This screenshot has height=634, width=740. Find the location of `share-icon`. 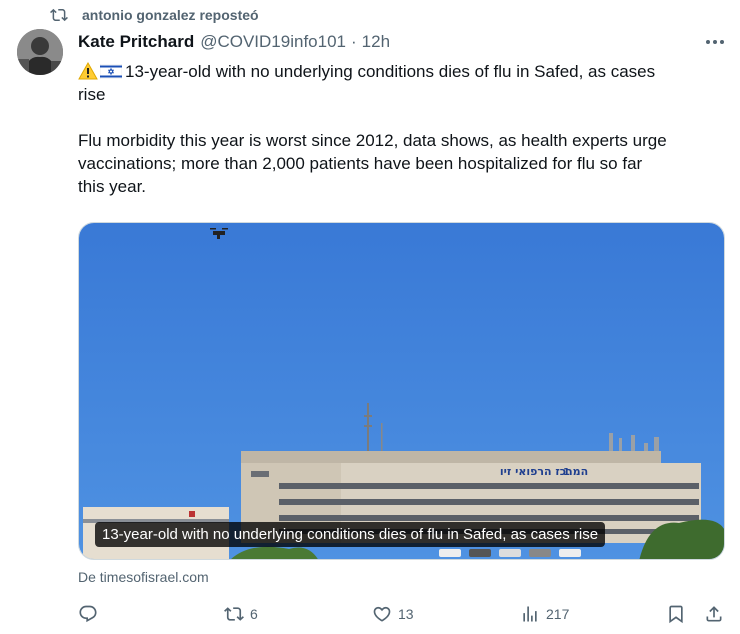

share-icon is located at coordinates (714, 614).